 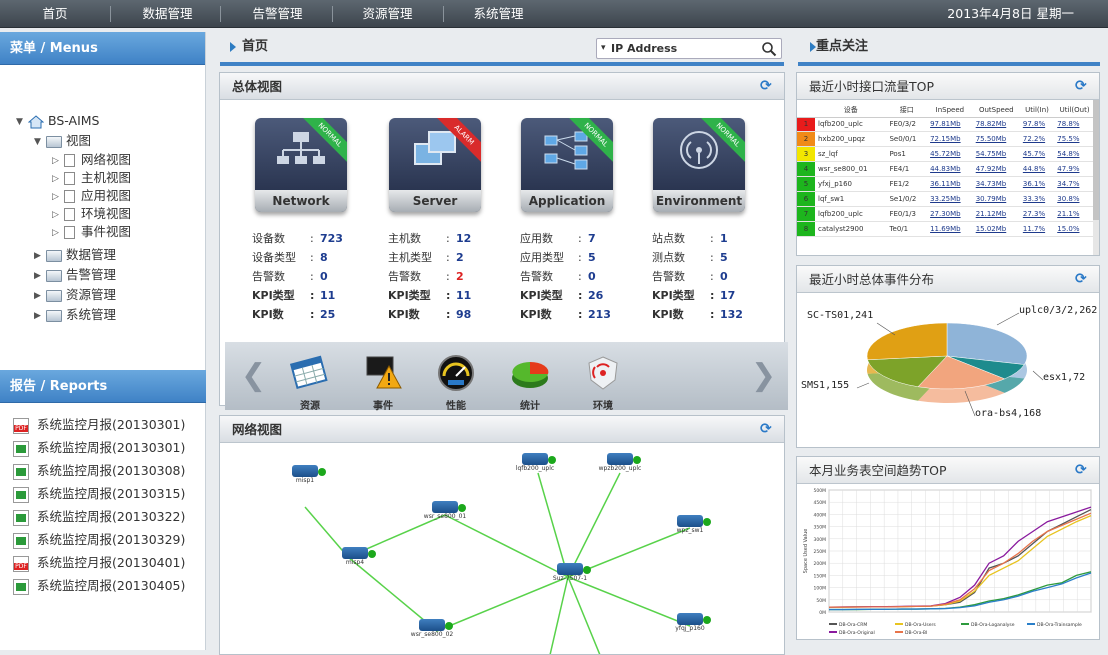 What do you see at coordinates (950, 229) in the screenshot?
I see `table-cell: 11.69Mb` at bounding box center [950, 229].